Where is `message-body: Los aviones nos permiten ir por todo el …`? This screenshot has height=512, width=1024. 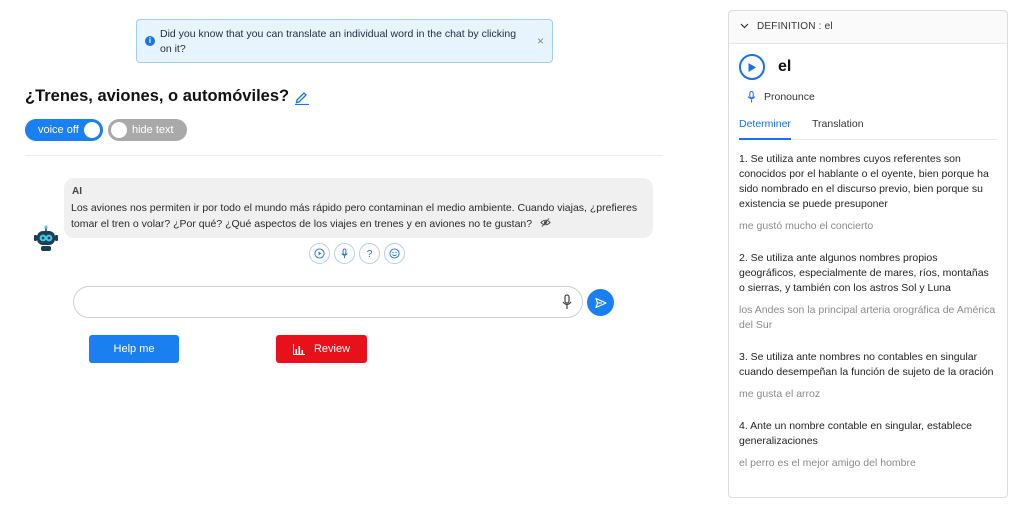
message-body: Los aviones nos permiten ir por todo el … is located at coordinates (354, 216).